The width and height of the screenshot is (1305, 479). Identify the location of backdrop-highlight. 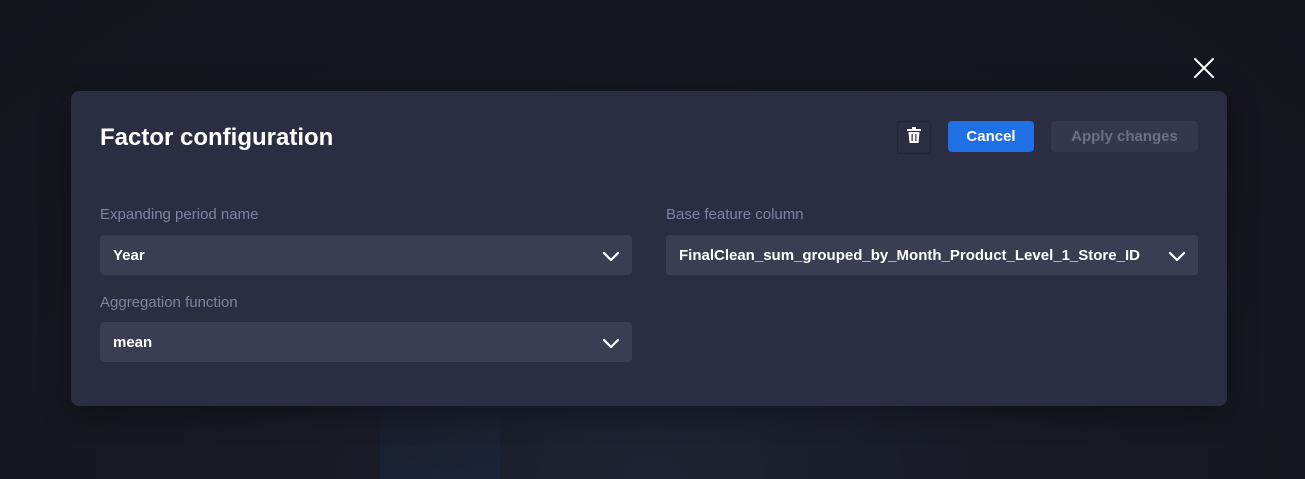
(440, 439).